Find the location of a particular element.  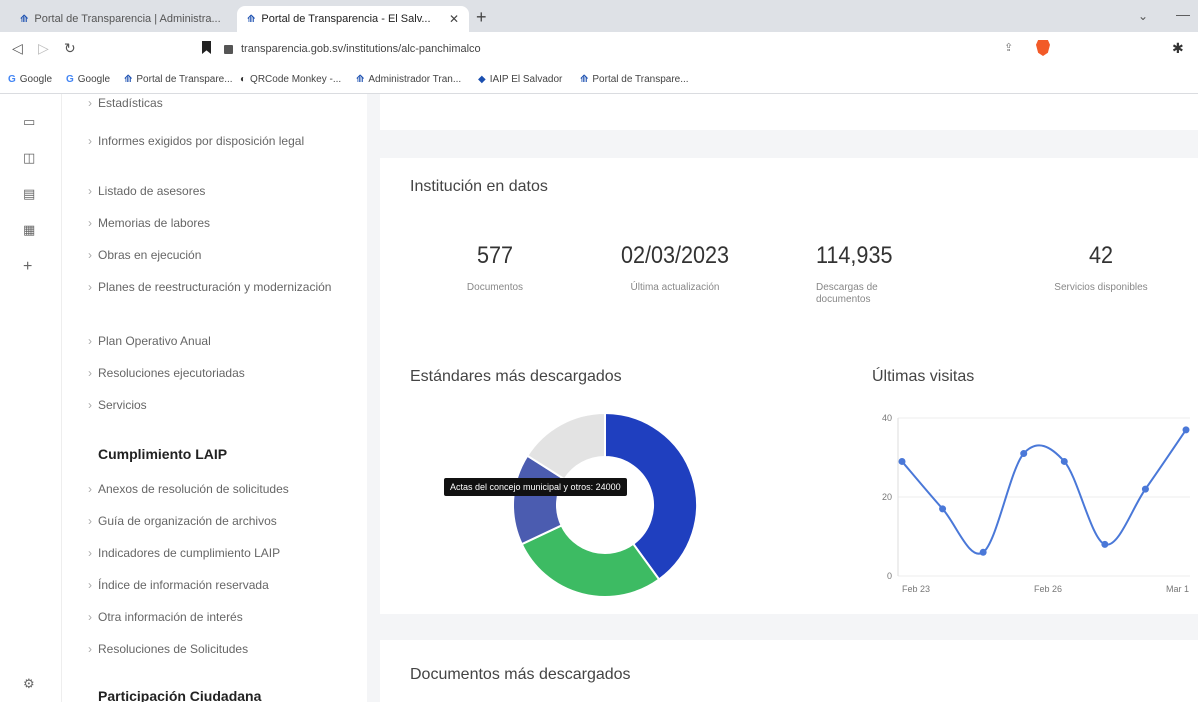

menu-item: Resoluciones de Solicitudes is located at coordinates (220, 649).